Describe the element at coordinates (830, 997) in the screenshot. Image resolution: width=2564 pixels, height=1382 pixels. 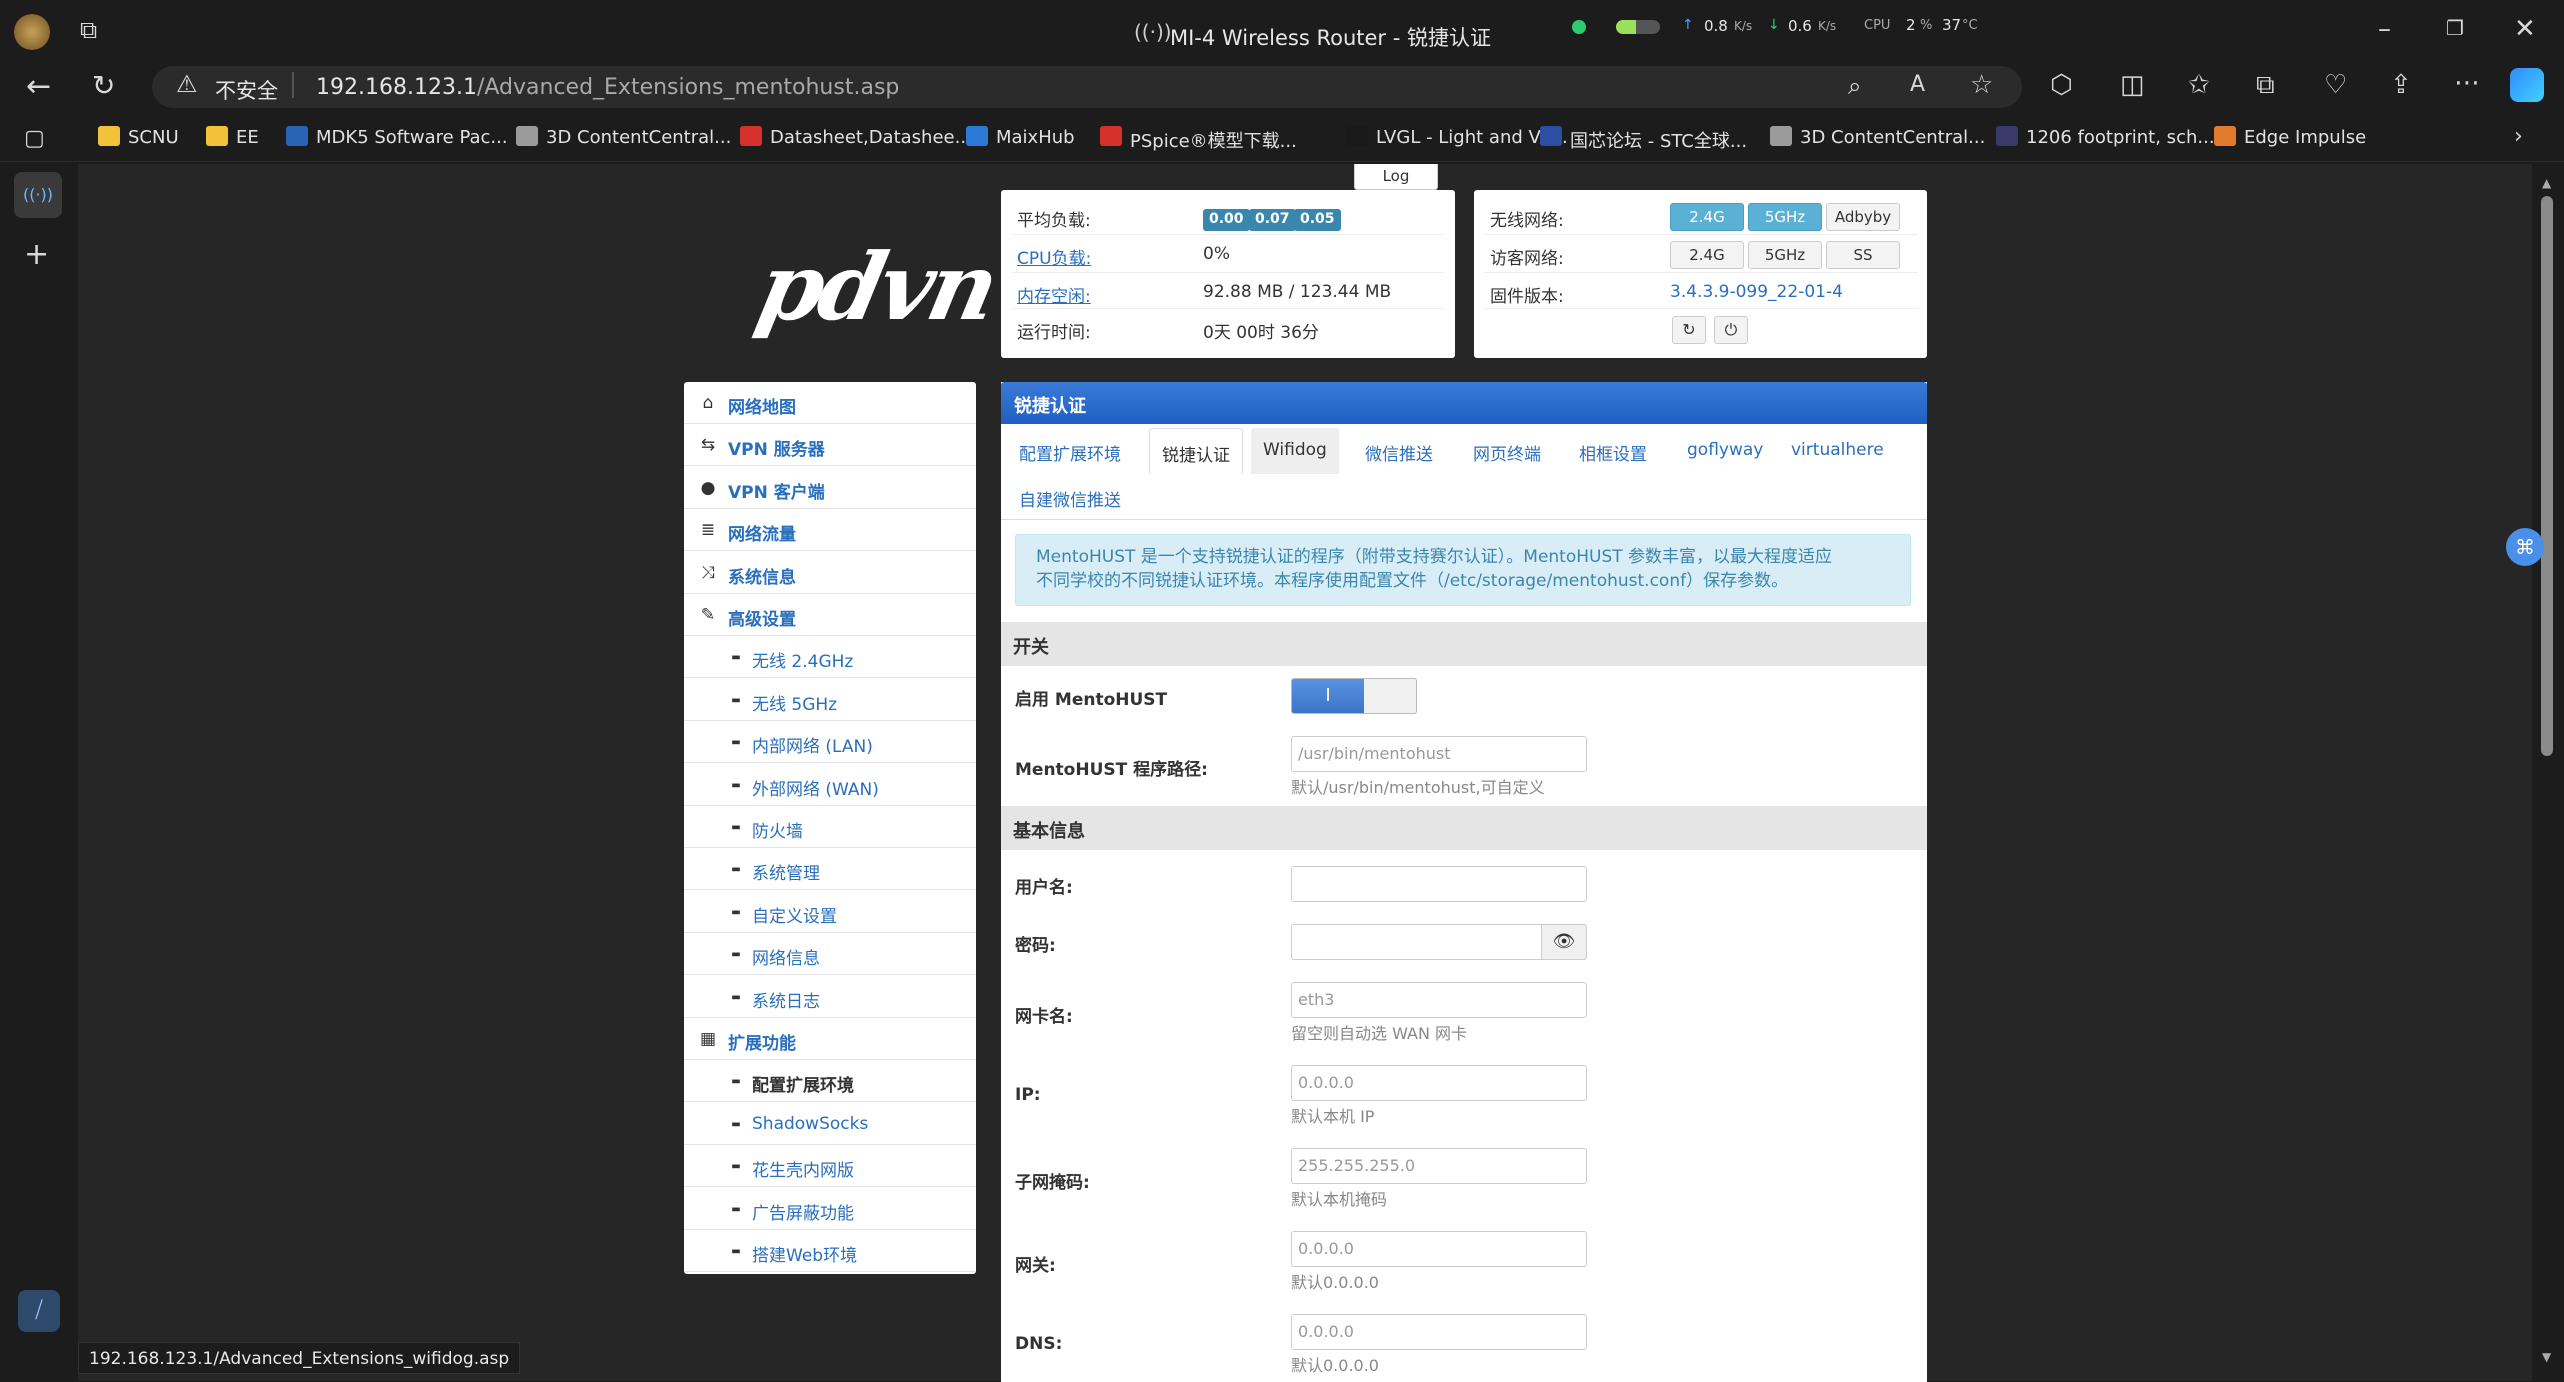
I see `menu-item: ▬ 系统日志` at that location.